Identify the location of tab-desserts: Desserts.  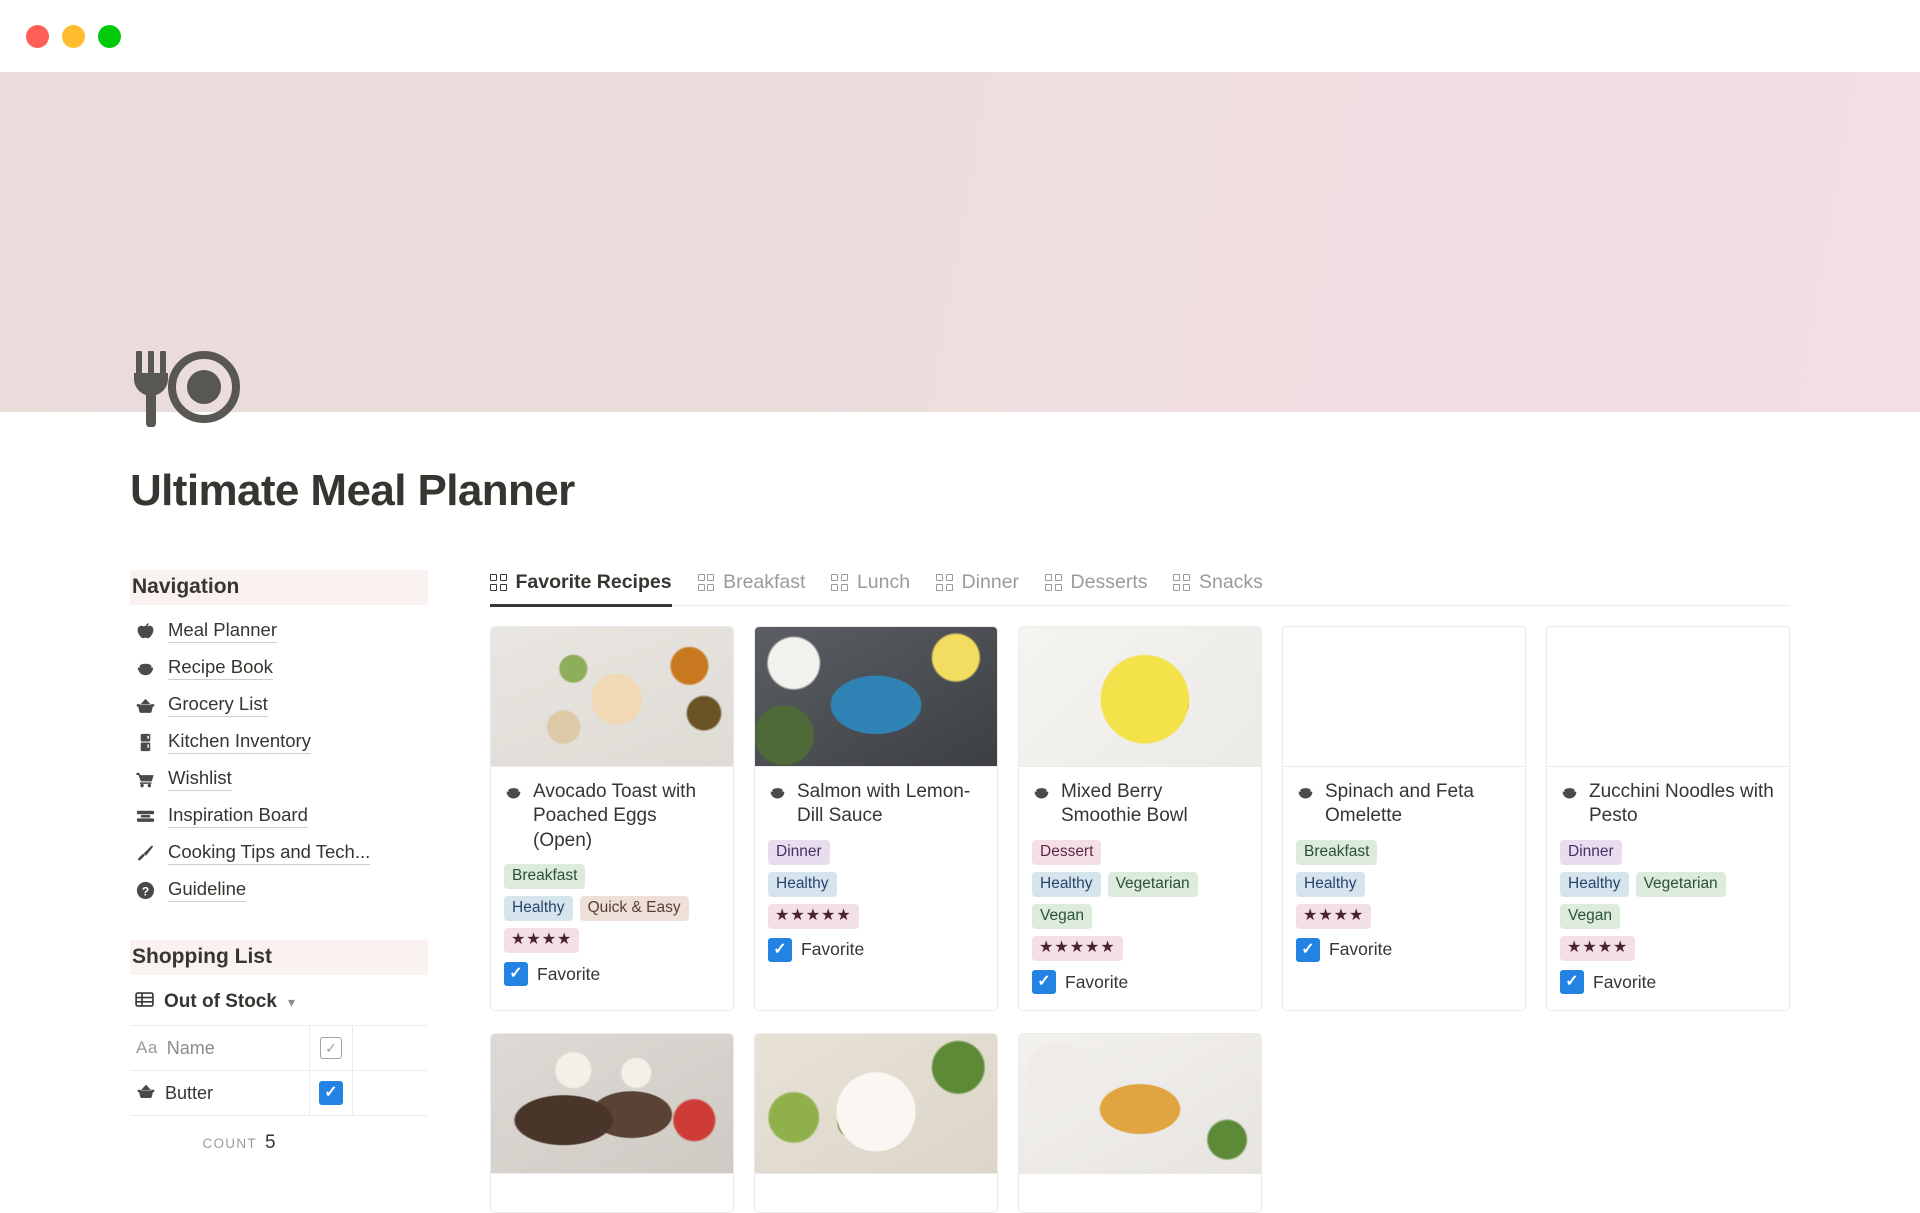
(1096, 588).